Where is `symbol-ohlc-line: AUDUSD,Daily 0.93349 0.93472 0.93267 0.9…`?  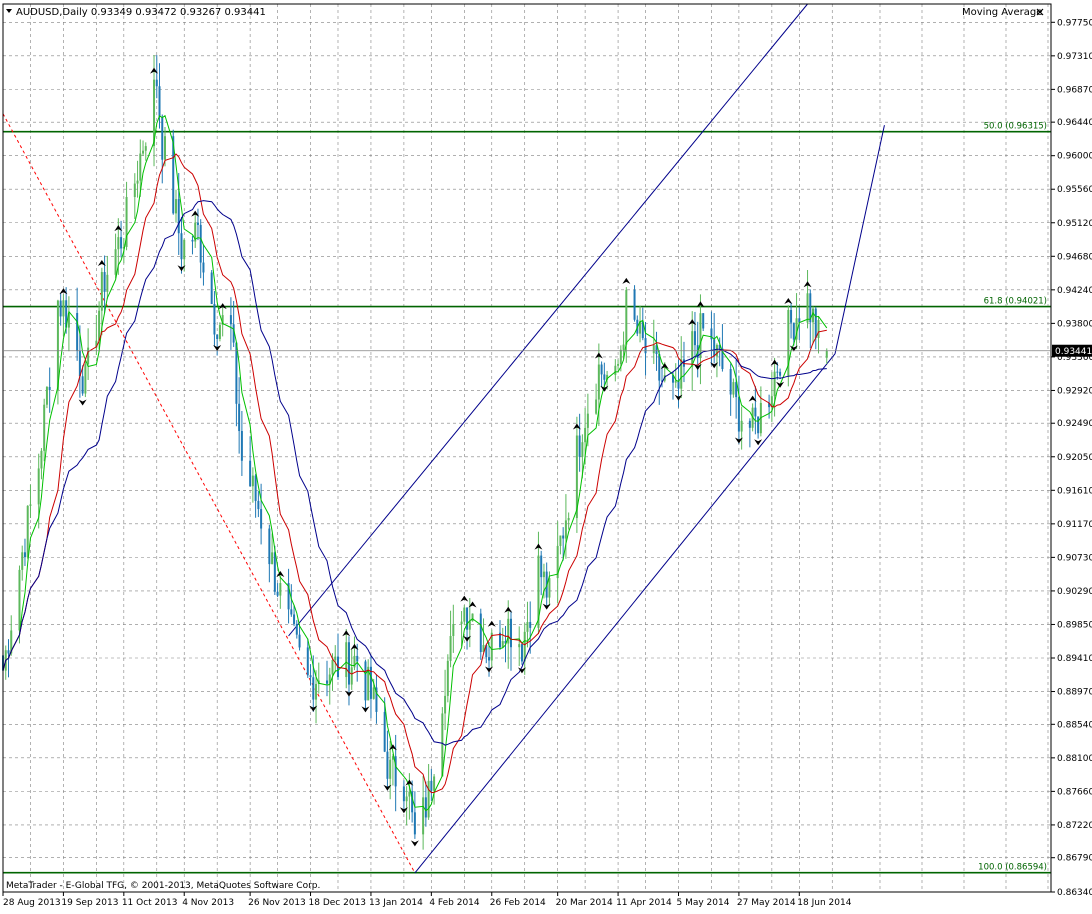 symbol-ohlc-line: AUDUSD,Daily 0.93349 0.93472 0.93267 0.9… is located at coordinates (141, 12).